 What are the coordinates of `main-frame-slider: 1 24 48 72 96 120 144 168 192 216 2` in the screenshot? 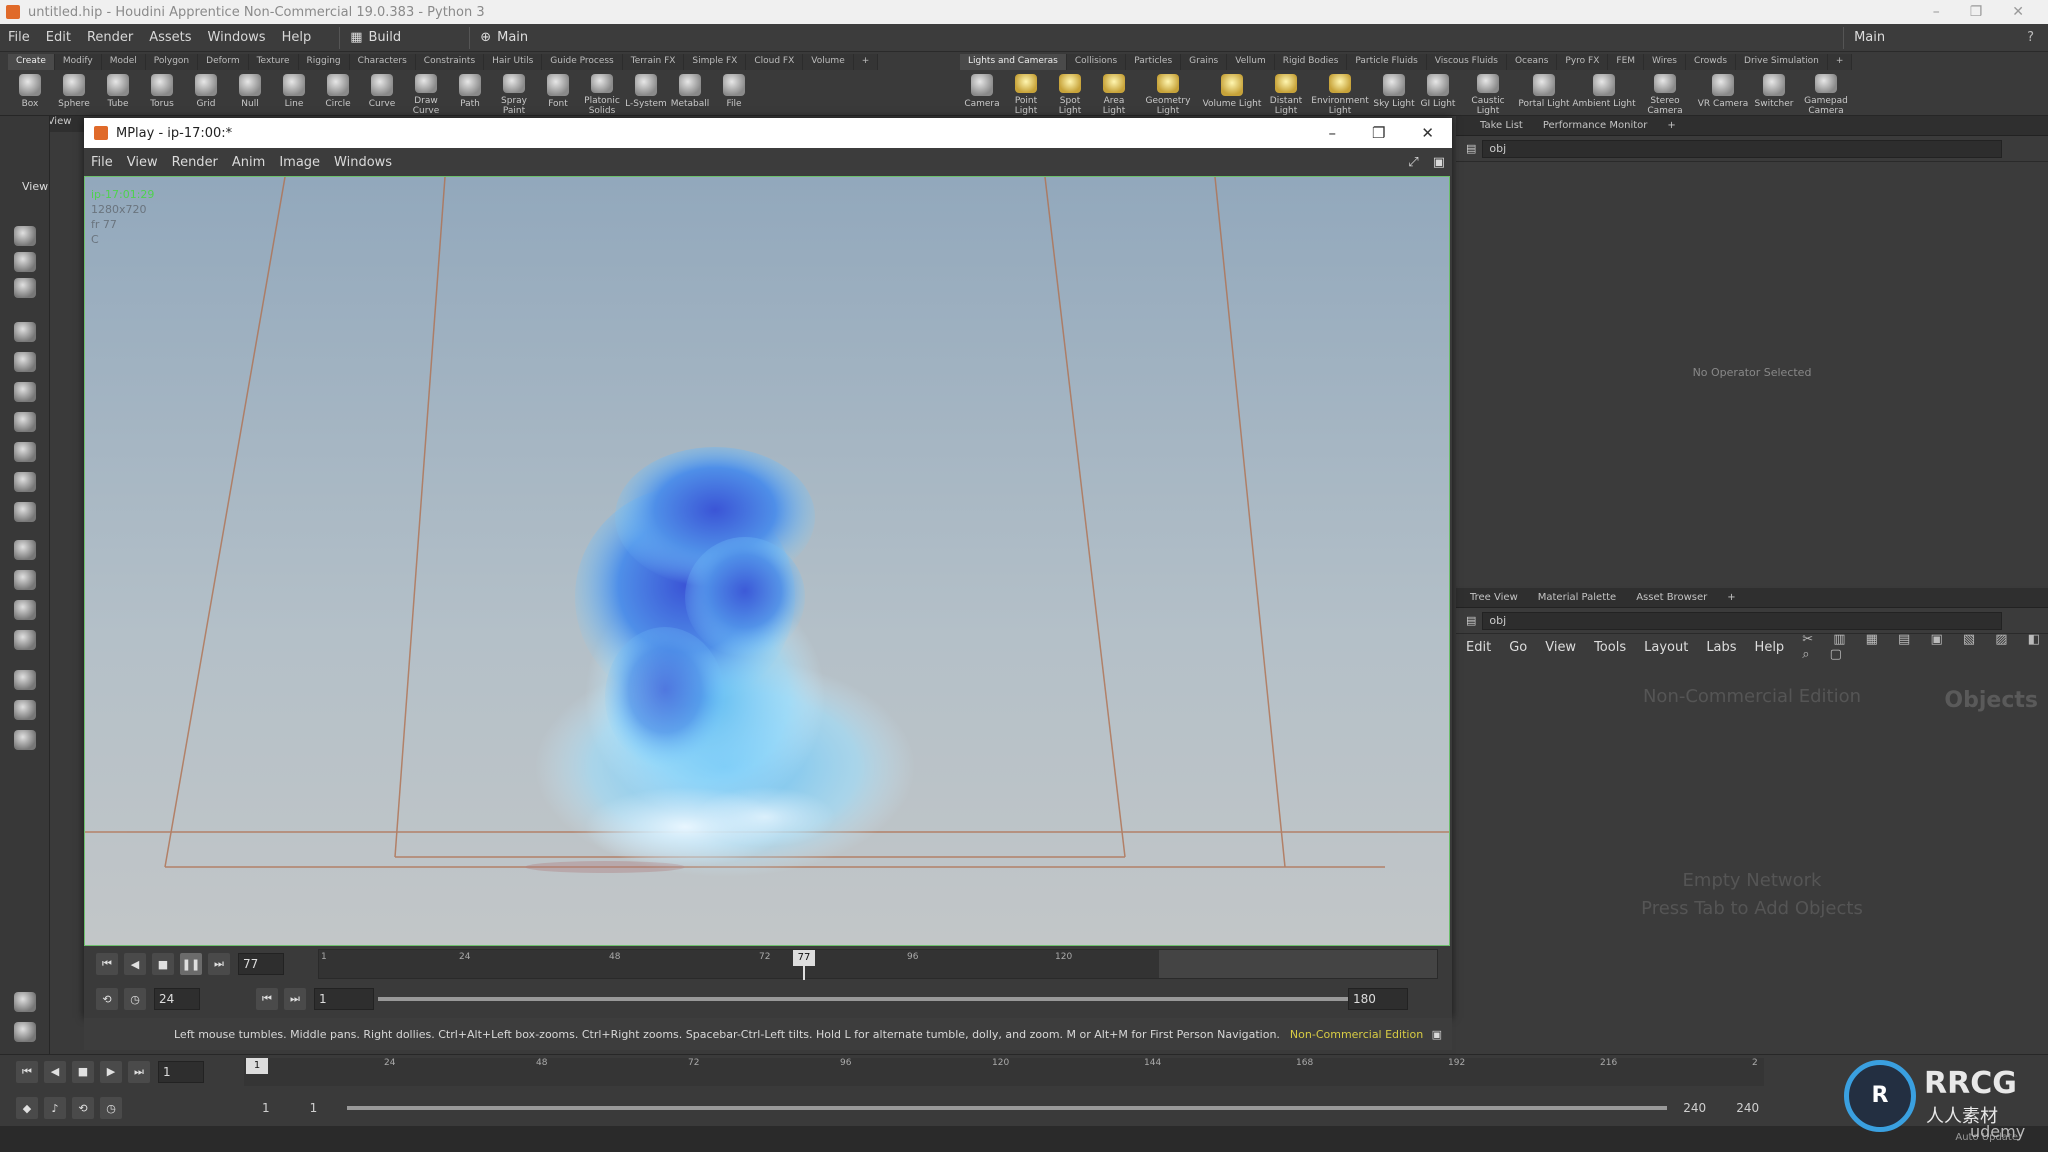 It's located at (1004, 1071).